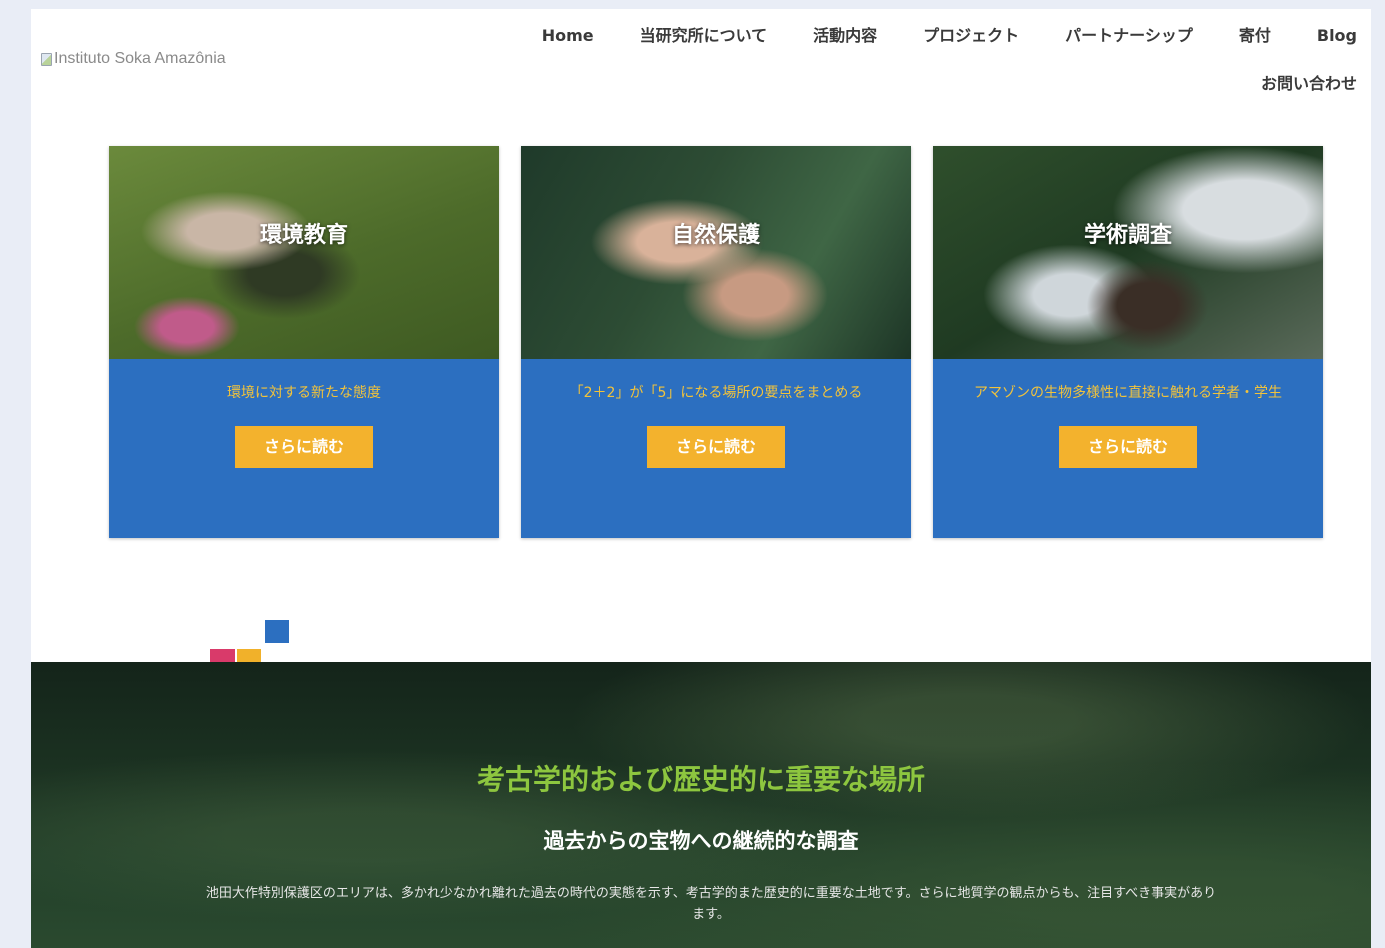  Describe the element at coordinates (1309, 88) in the screenshot. I see `nav-contact: お問い合わせ` at that location.